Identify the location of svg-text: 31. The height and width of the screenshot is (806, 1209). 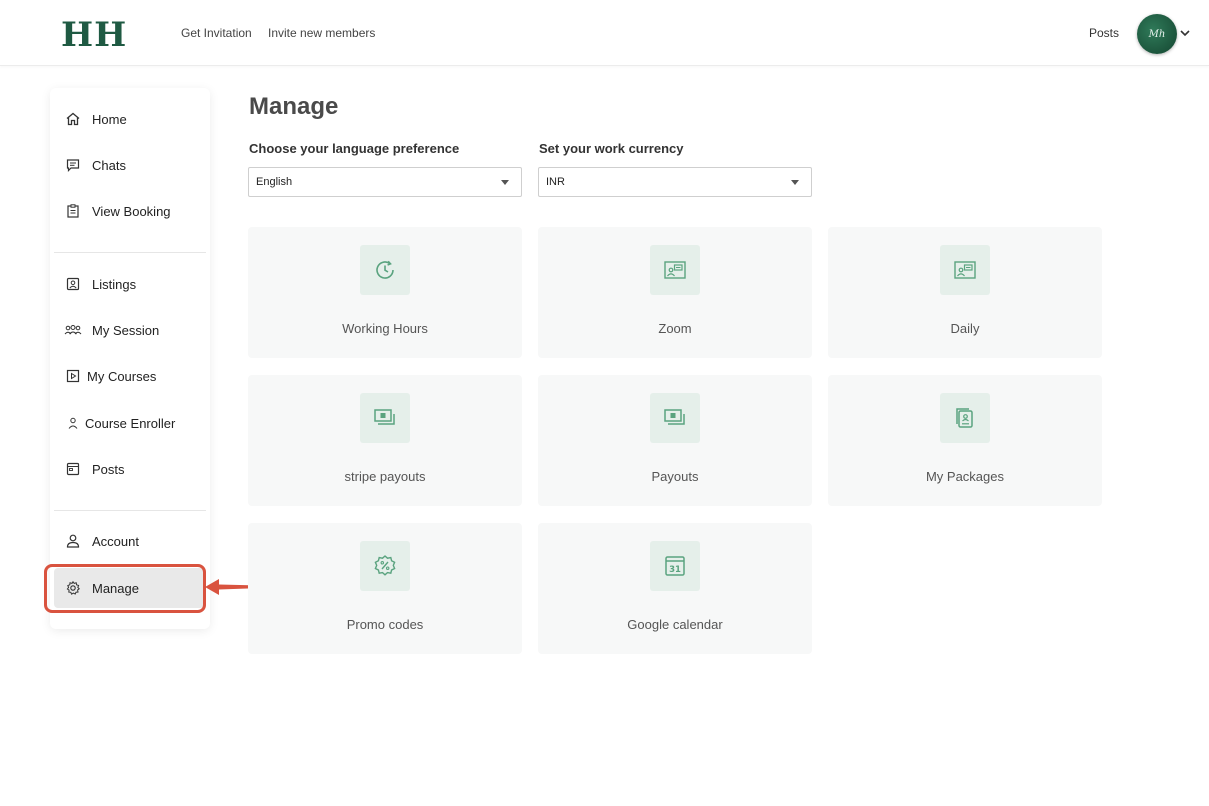
(675, 570).